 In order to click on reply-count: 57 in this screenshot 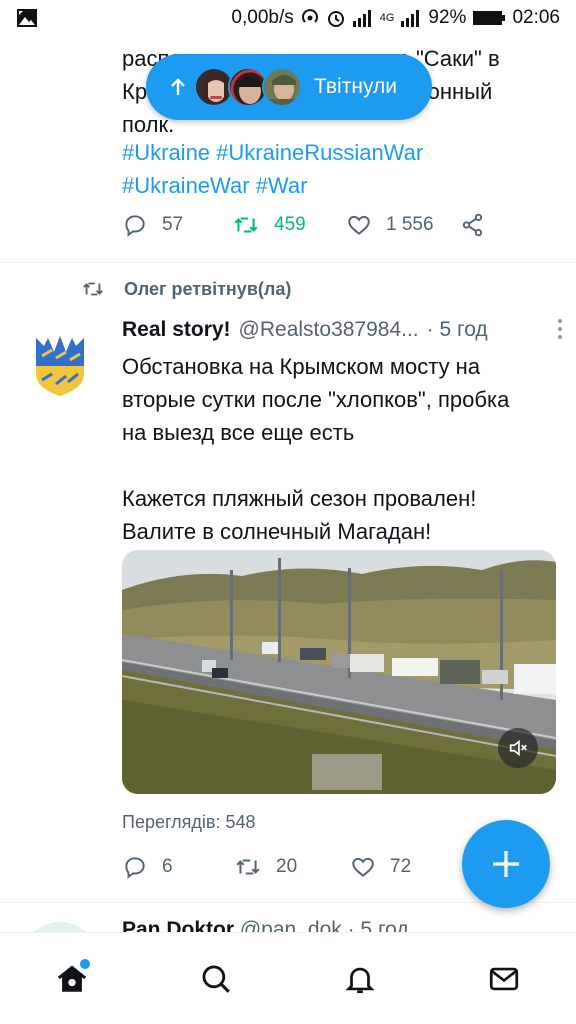, I will do `click(173, 224)`.